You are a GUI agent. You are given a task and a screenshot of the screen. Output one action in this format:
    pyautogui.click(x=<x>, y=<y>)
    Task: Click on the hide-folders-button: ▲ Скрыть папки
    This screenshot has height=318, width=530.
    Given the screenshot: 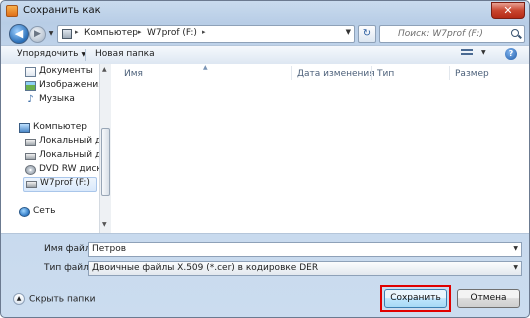 What is the action you would take?
    pyautogui.click(x=54, y=299)
    